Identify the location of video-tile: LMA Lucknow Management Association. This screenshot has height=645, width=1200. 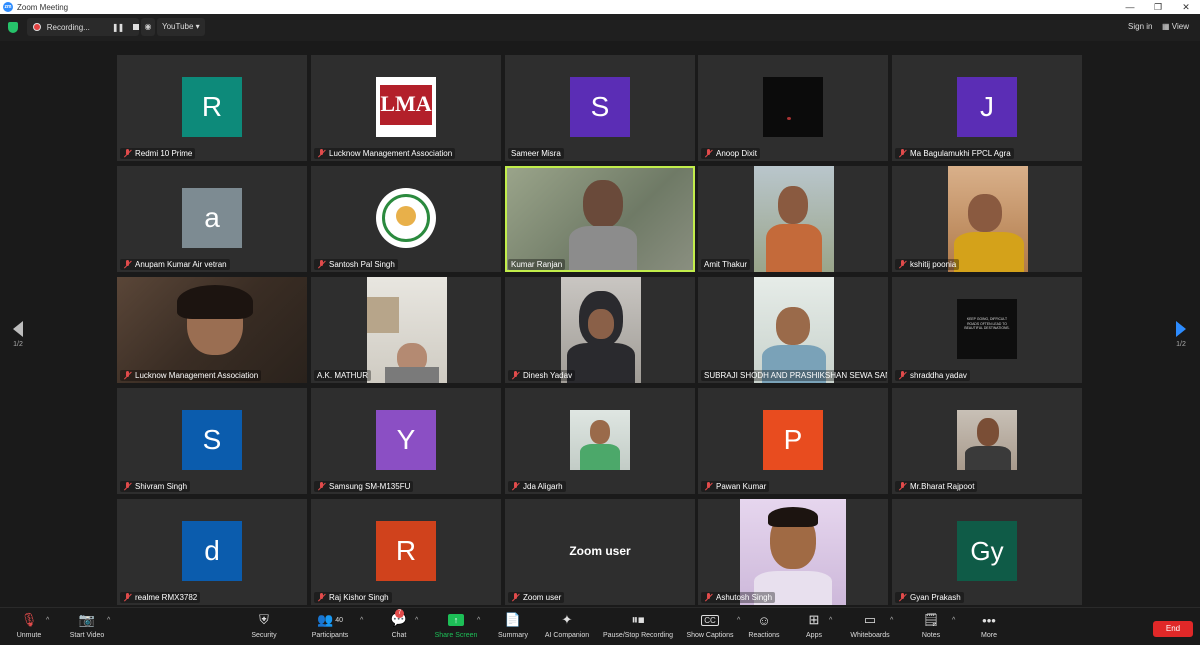
(406, 108).